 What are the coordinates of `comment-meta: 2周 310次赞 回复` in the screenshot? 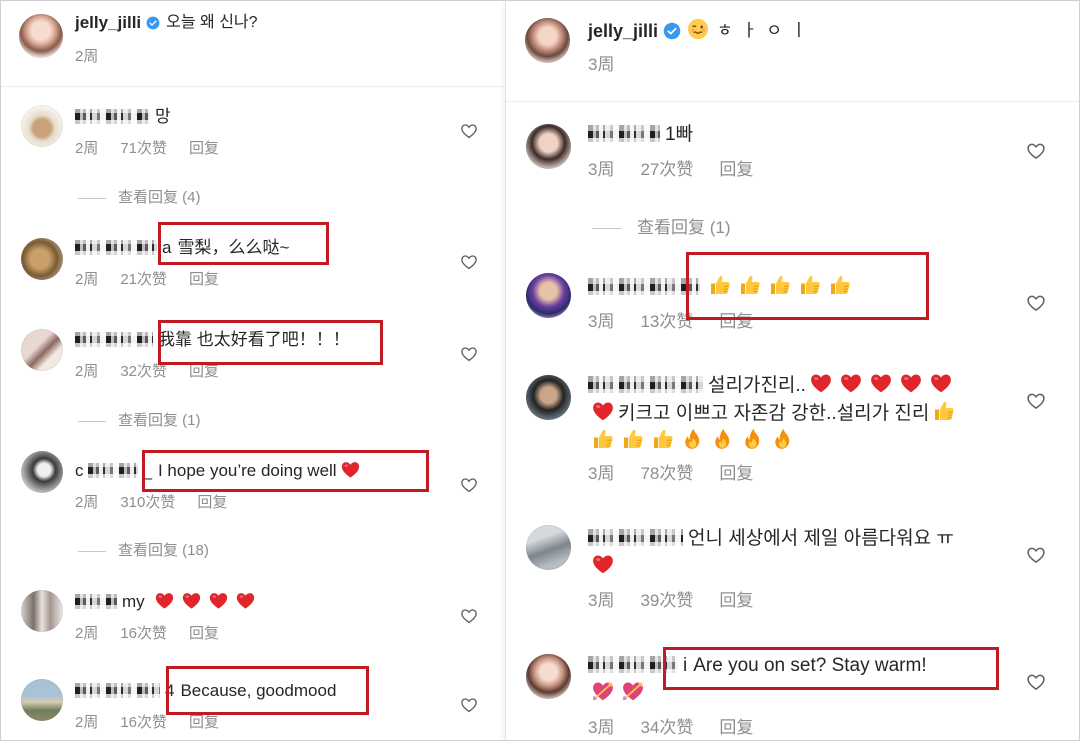 It's located at (151, 503).